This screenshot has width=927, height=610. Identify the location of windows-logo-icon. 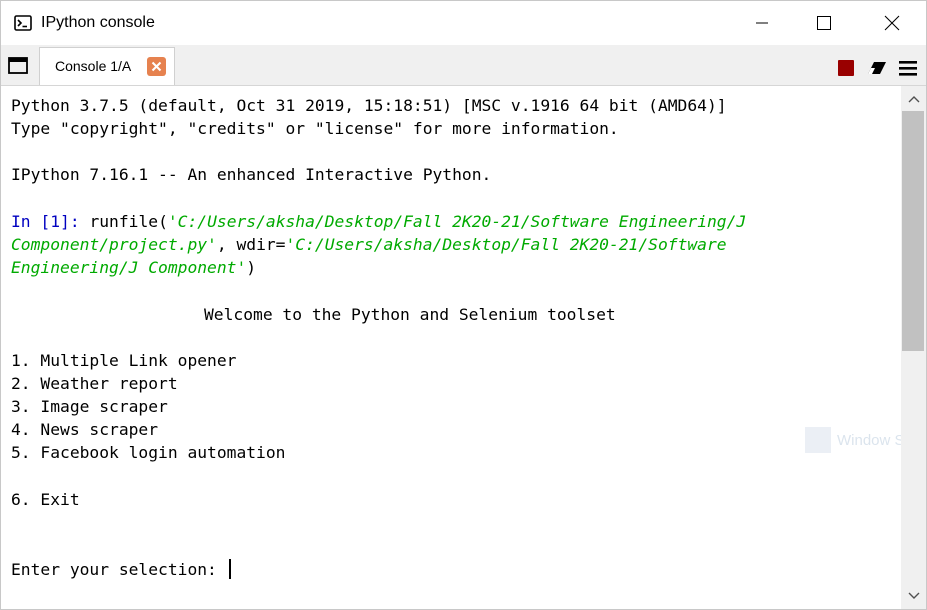
(818, 440).